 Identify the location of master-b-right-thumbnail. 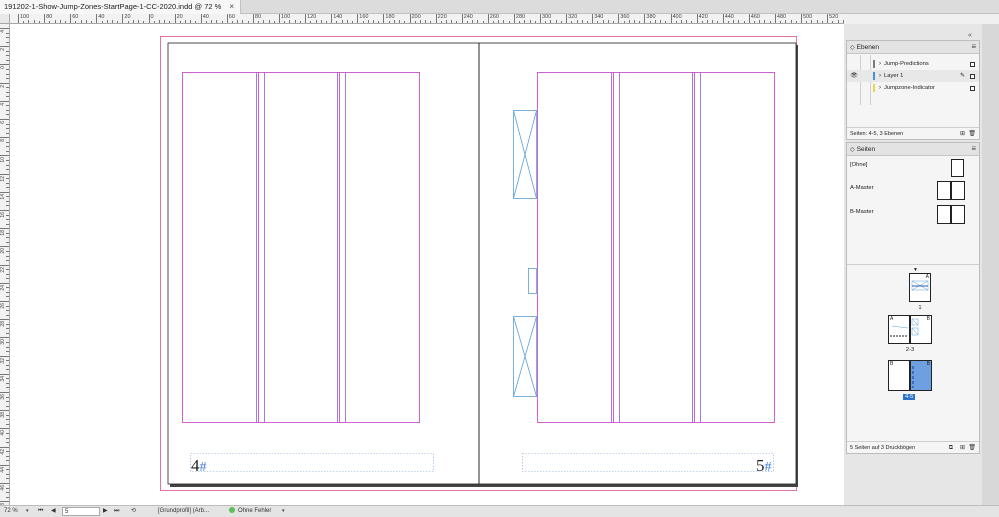
(958, 214).